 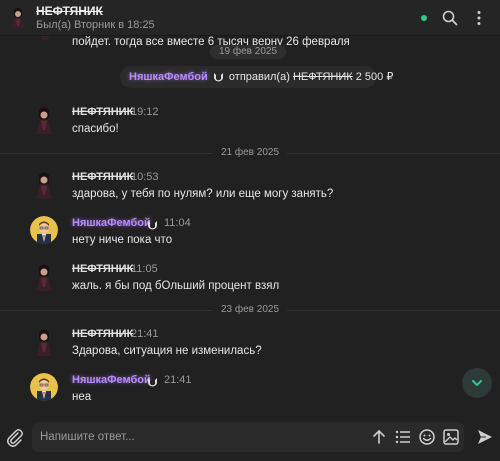 I want to click on transfer-notice: НяшкаФембой отправил(а) НЕФТЯНИК 2 500 ₽, so click(x=256, y=77).